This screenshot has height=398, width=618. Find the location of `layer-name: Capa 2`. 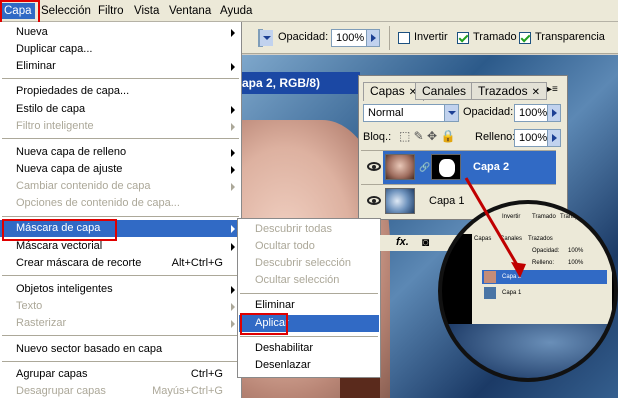

layer-name: Capa 2 is located at coordinates (491, 167).